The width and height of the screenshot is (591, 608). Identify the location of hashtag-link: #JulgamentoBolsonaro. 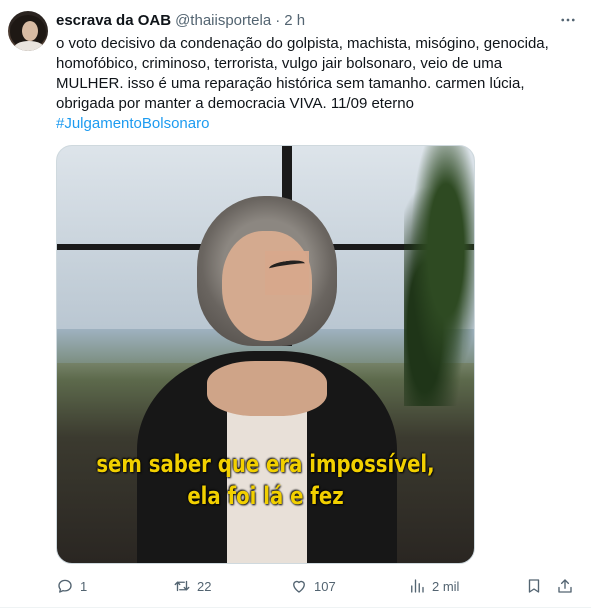
(132, 124).